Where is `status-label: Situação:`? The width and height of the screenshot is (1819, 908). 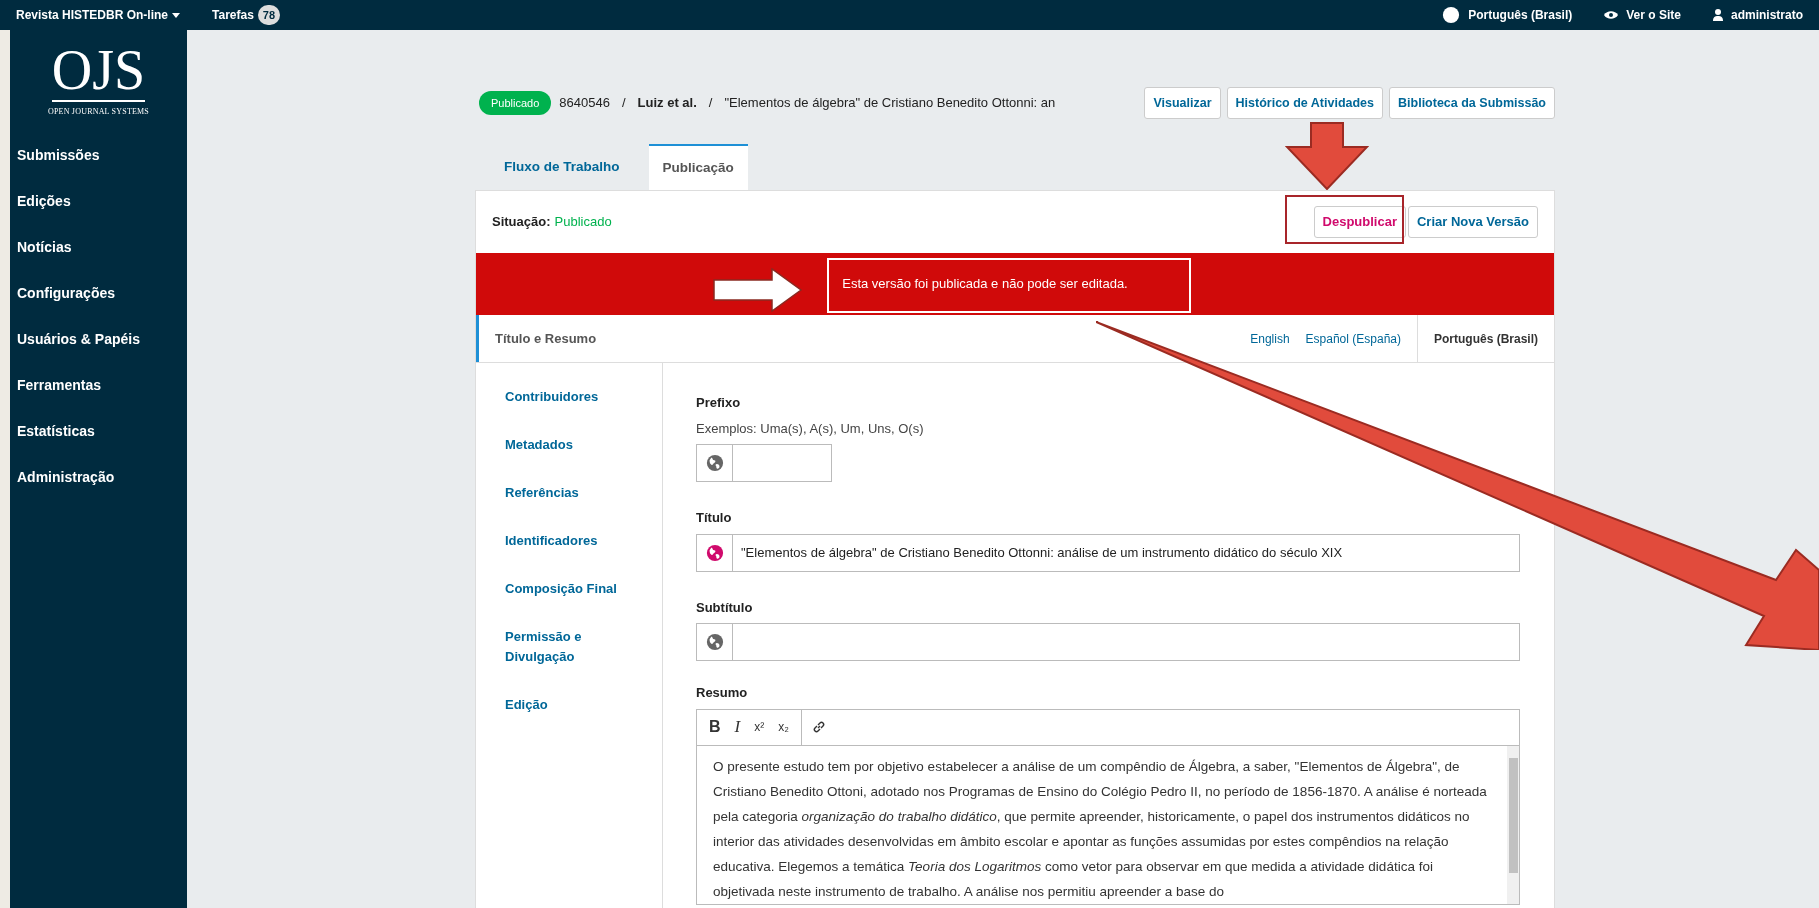 status-label: Situação: is located at coordinates (521, 222).